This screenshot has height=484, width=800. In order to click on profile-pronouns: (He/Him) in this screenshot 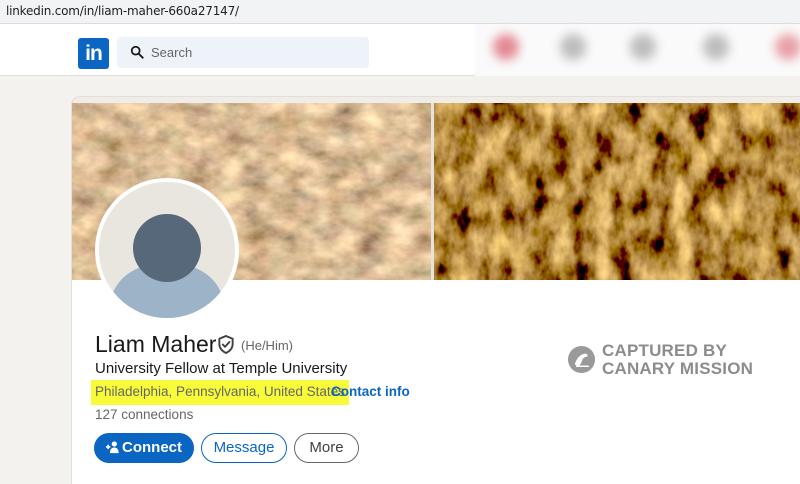, I will do `click(267, 345)`.